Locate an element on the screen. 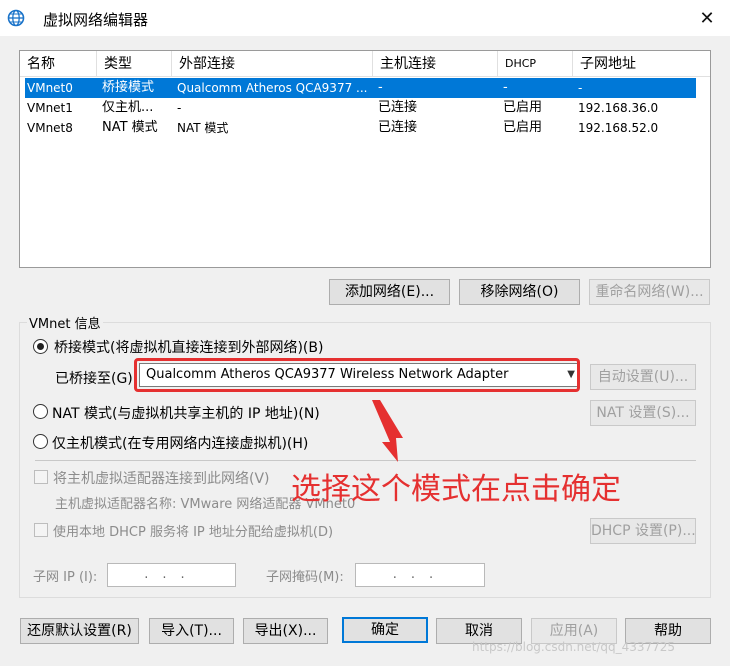 The image size is (730, 666). close-icon: ✕ is located at coordinates (707, 18).